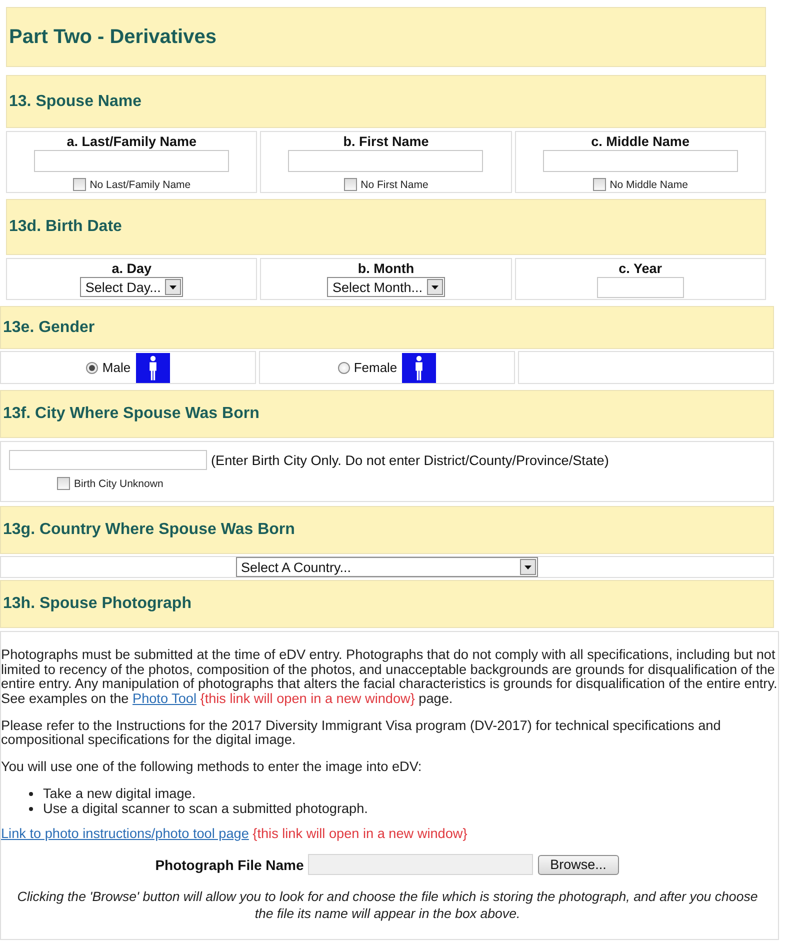 This screenshot has height=942, width=785. I want to click on paragraph: Photographs must be submitted at the time of eDV entry. Photographs that do not comply with all specifications, including but not limited to recency of the photos, composition of the photos, and unacceptable backgrounds are grounds for disqualification of the entire entry. Any manipulation of photographs that alters the facial characteristics is grounds for disqualification of the entire entry. See examples on the Photo Tool {this link will open in a new window} page., so click(389, 677).